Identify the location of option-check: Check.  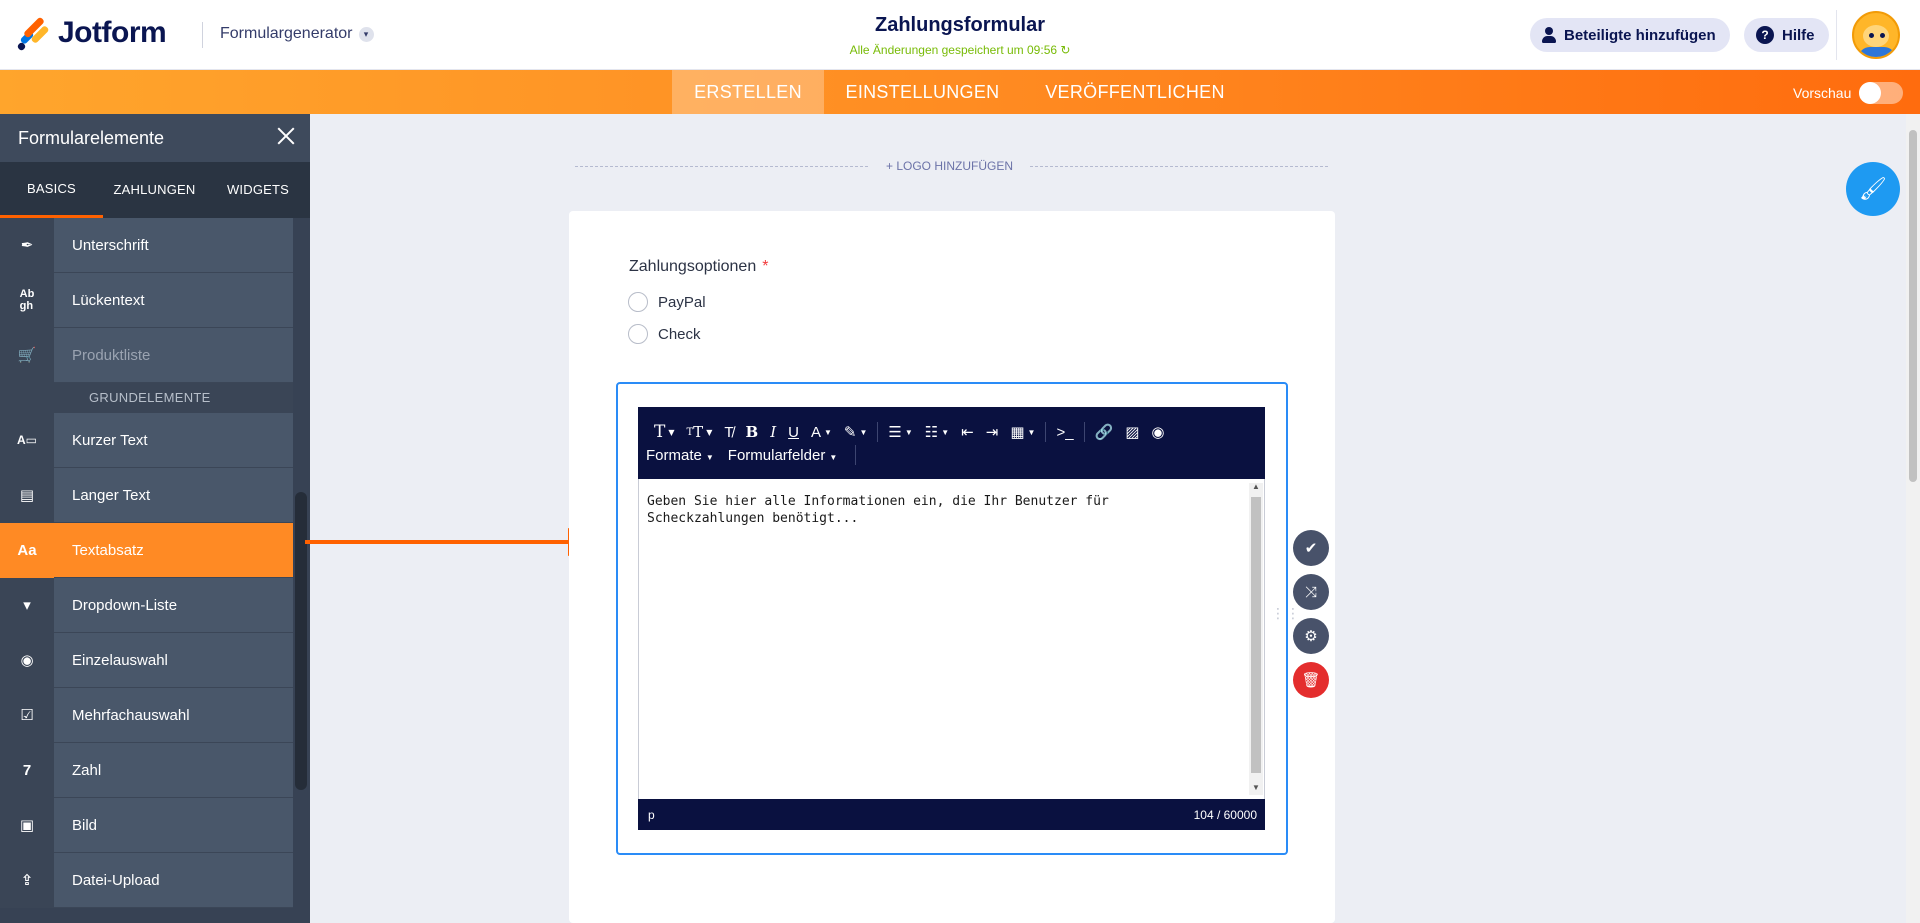
(664, 334).